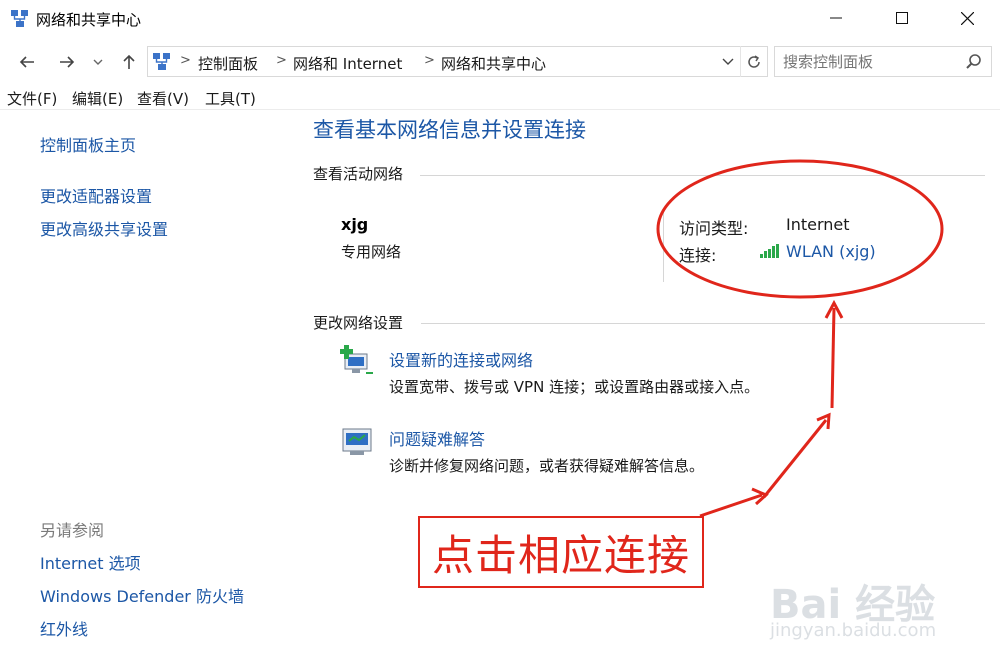 The height and width of the screenshot is (664, 1000). Describe the element at coordinates (32, 98) in the screenshot. I see `menu-file: 文件(F)` at that location.